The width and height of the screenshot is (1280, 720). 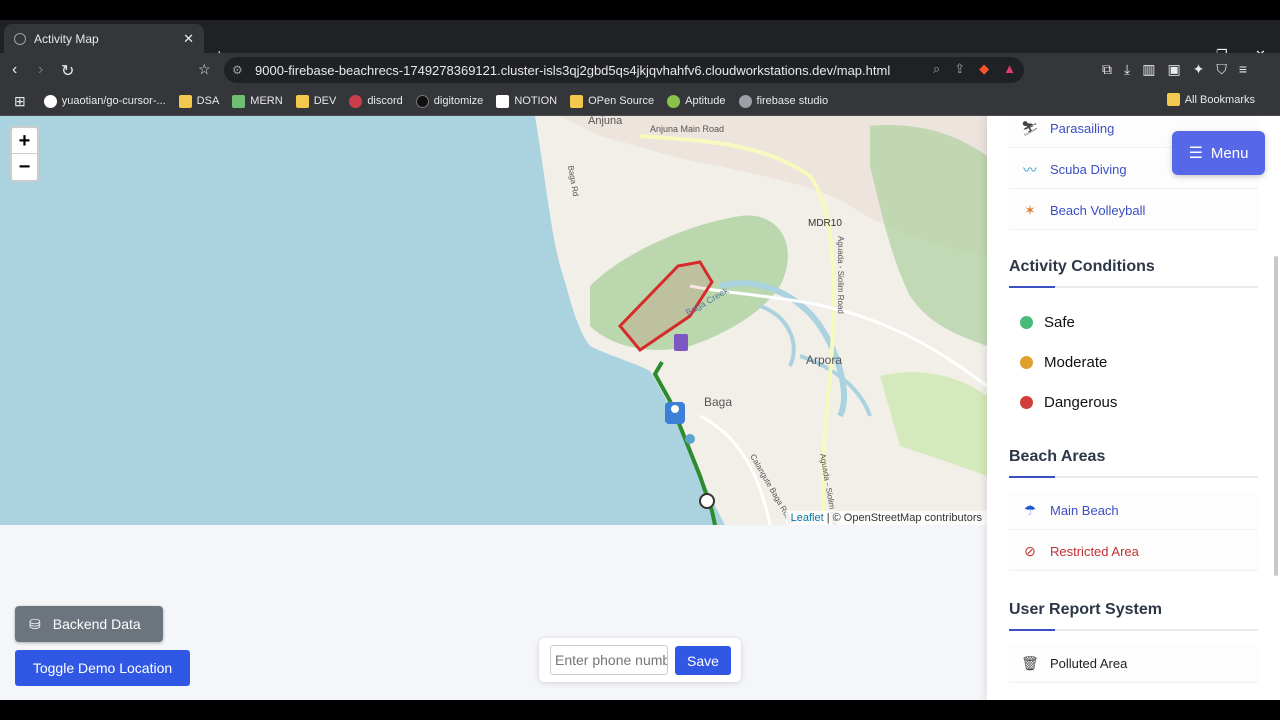 I want to click on condition-label: Dangerous, so click(x=1081, y=402).